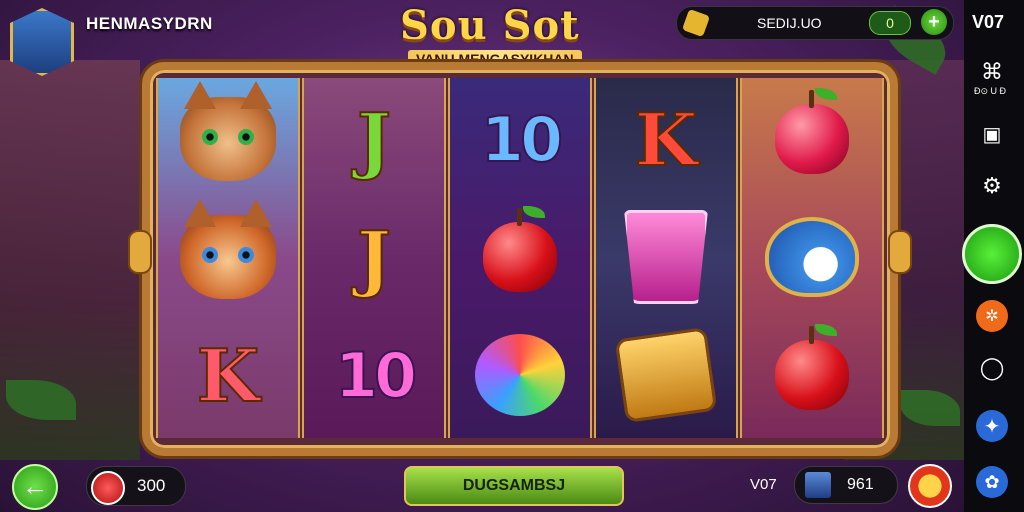 The width and height of the screenshot is (1024, 512). What do you see at coordinates (992, 426) in the screenshot?
I see `star-button-icon: ✦` at bounding box center [992, 426].